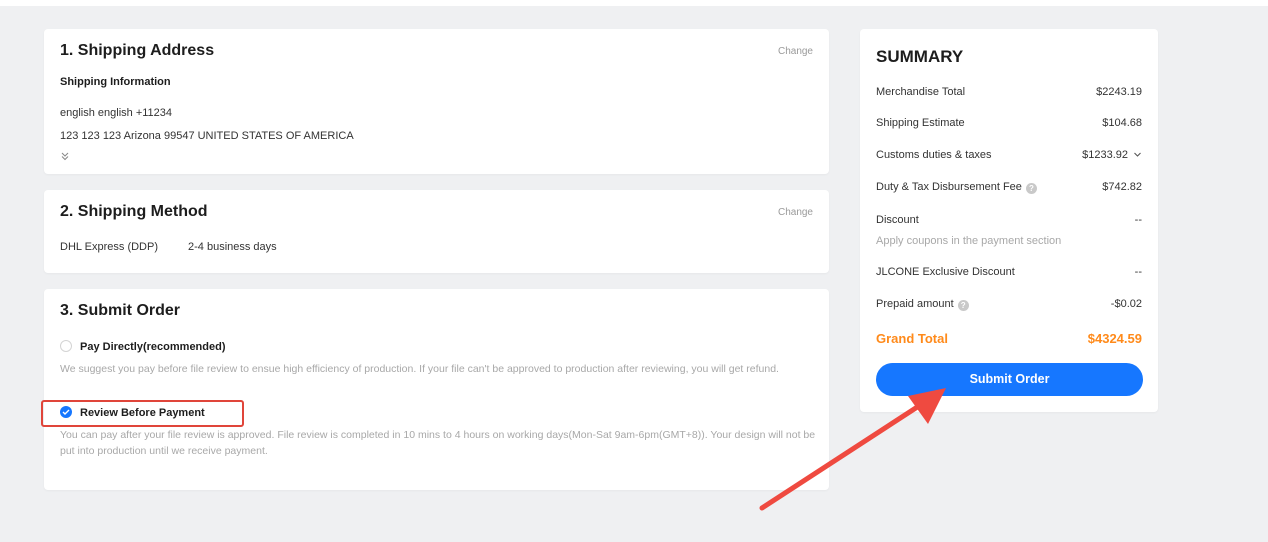 This screenshot has height=542, width=1268. Describe the element at coordinates (137, 50) in the screenshot. I see `shipping-address-title: 1. Shipping Address` at that location.